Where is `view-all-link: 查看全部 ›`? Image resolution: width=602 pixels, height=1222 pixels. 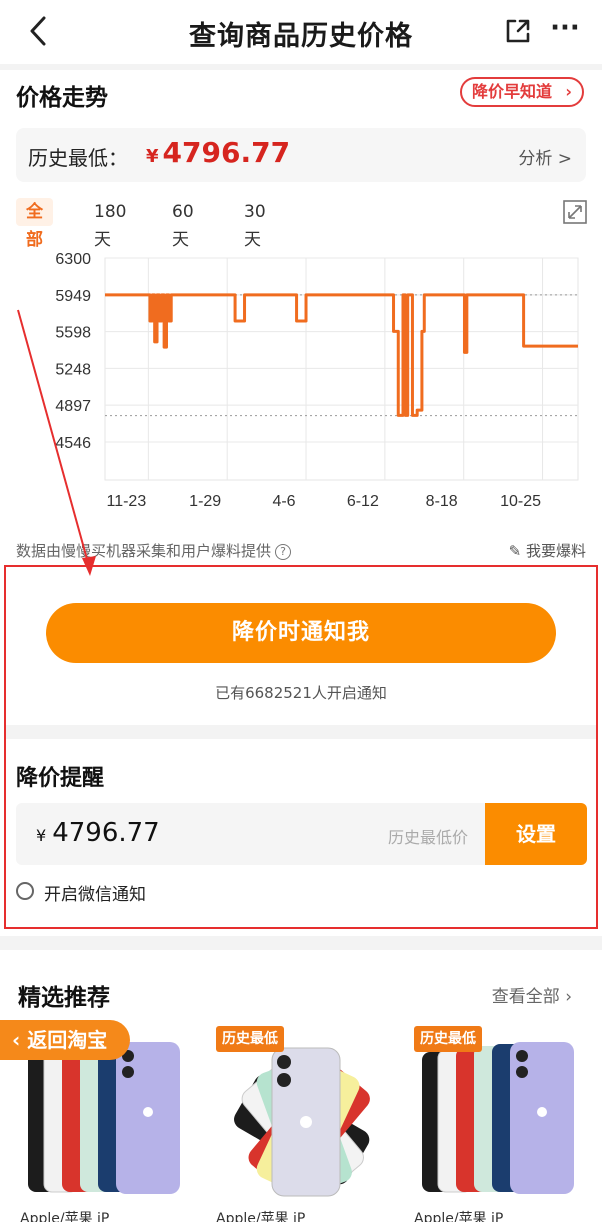
view-all-link: 查看全部 › is located at coordinates (532, 994).